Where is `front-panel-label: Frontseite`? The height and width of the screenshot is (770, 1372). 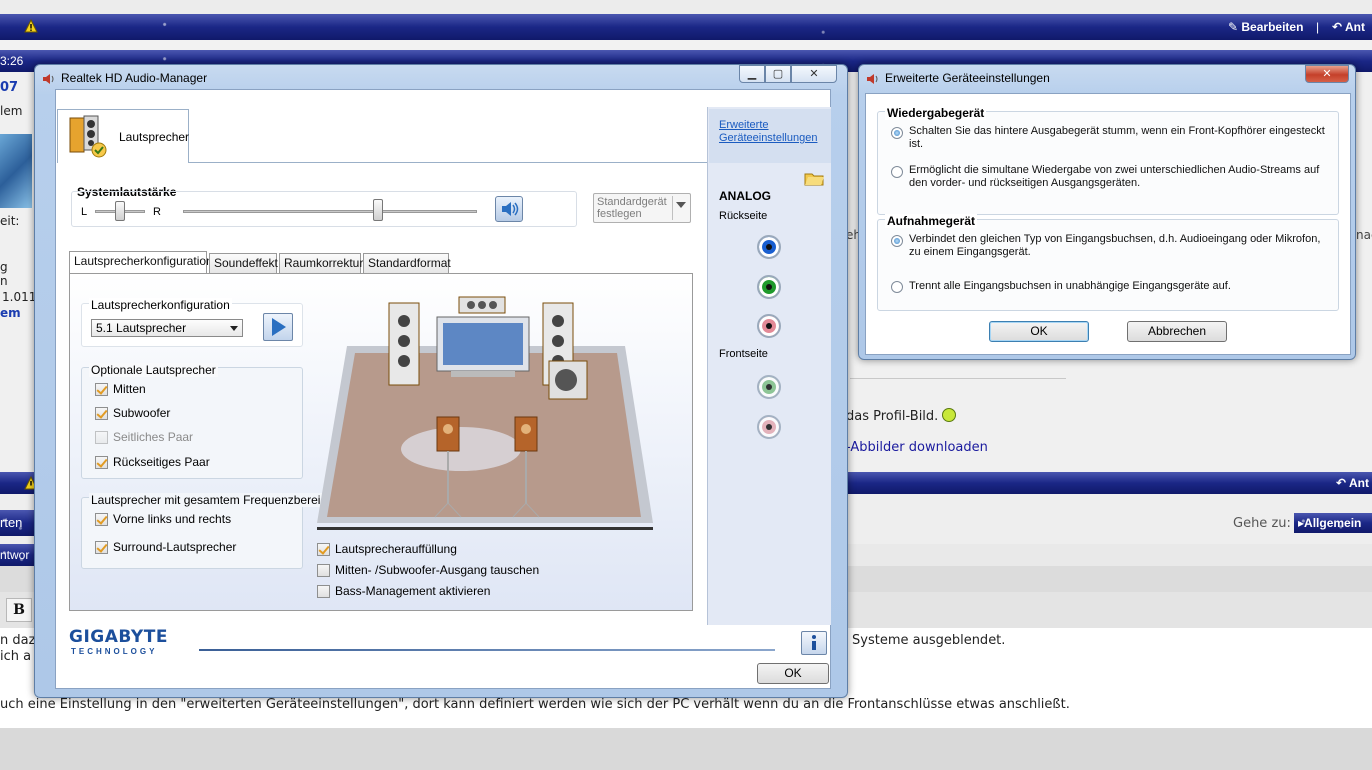
front-panel-label: Frontseite is located at coordinates (743, 354).